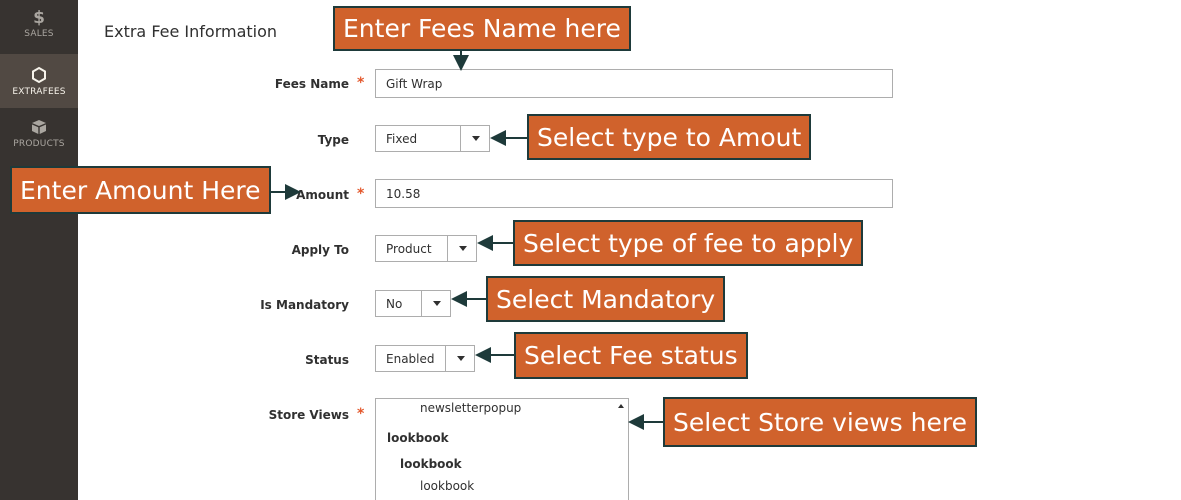 The image size is (1181, 500). Describe the element at coordinates (669, 137) in the screenshot. I see `callout-type: Select type to Amout` at that location.